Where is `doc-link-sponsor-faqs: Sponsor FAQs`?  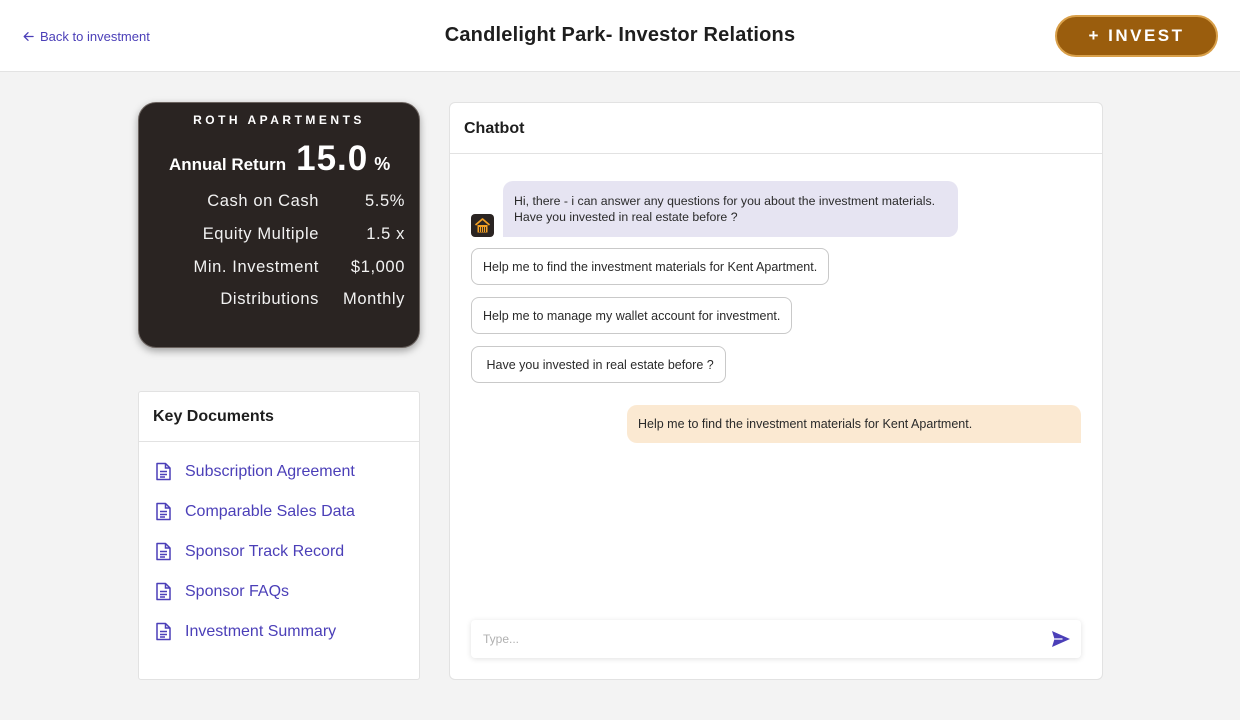
doc-link-sponsor-faqs: Sponsor FAQs is located at coordinates (222, 591).